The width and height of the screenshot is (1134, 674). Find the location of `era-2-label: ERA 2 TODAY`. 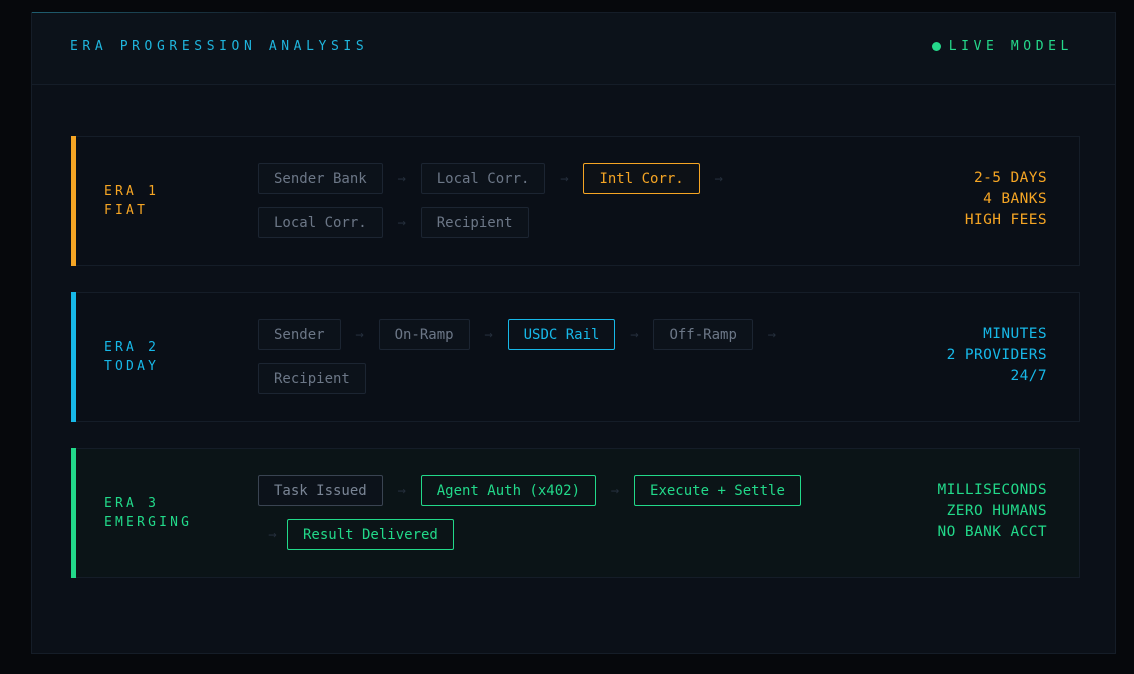

era-2-label: ERA 2 TODAY is located at coordinates (131, 357).